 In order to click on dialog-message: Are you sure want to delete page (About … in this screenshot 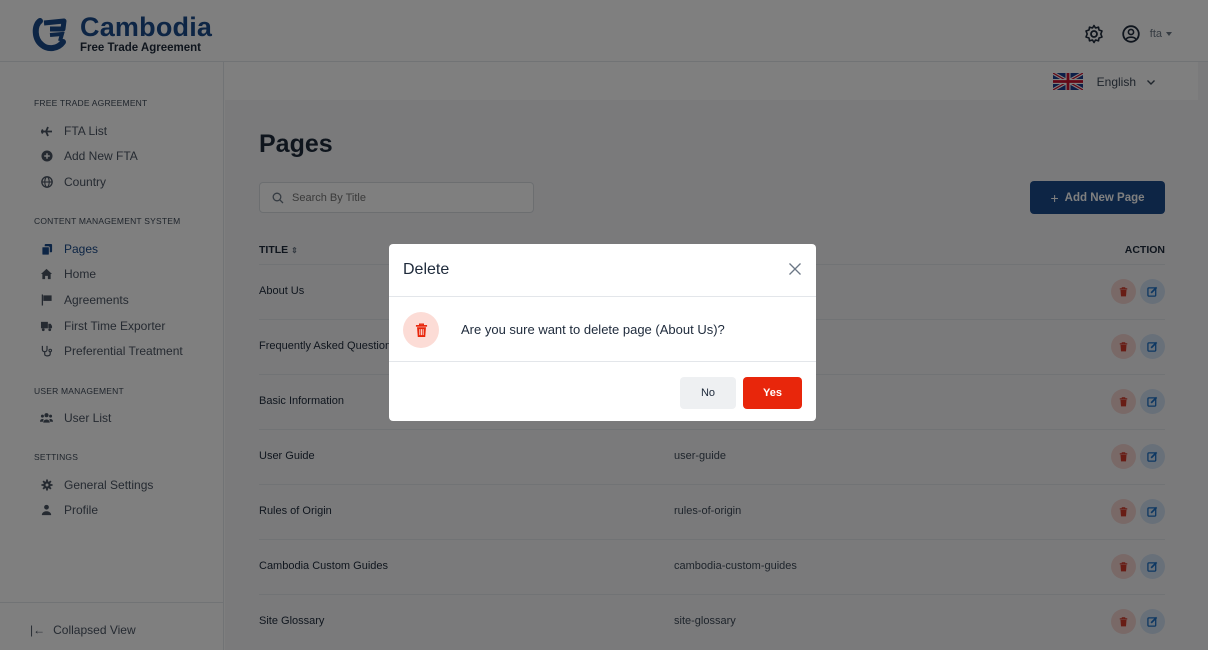, I will do `click(593, 329)`.